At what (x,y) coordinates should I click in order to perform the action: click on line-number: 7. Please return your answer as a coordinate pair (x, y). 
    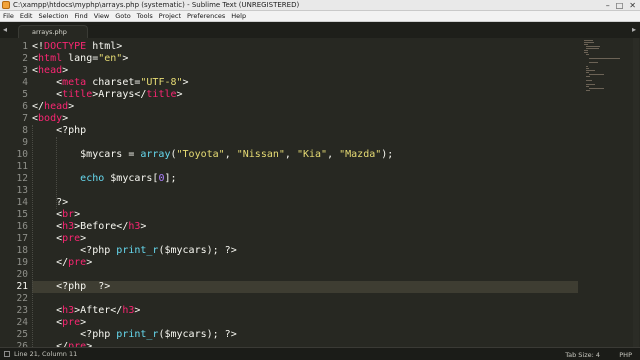
    Looking at the image, I should click on (25, 118).